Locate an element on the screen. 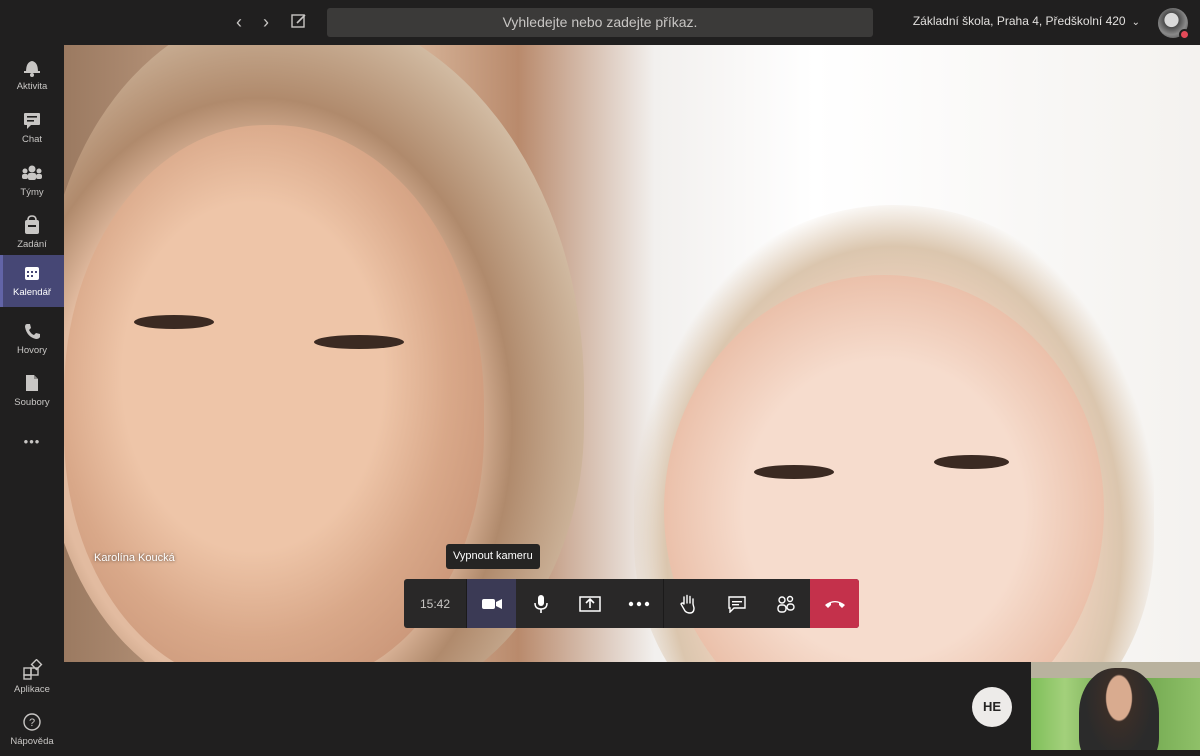 Image resolution: width=1200 pixels, height=756 pixels. rail-item-teams: Týmy is located at coordinates (32, 181).